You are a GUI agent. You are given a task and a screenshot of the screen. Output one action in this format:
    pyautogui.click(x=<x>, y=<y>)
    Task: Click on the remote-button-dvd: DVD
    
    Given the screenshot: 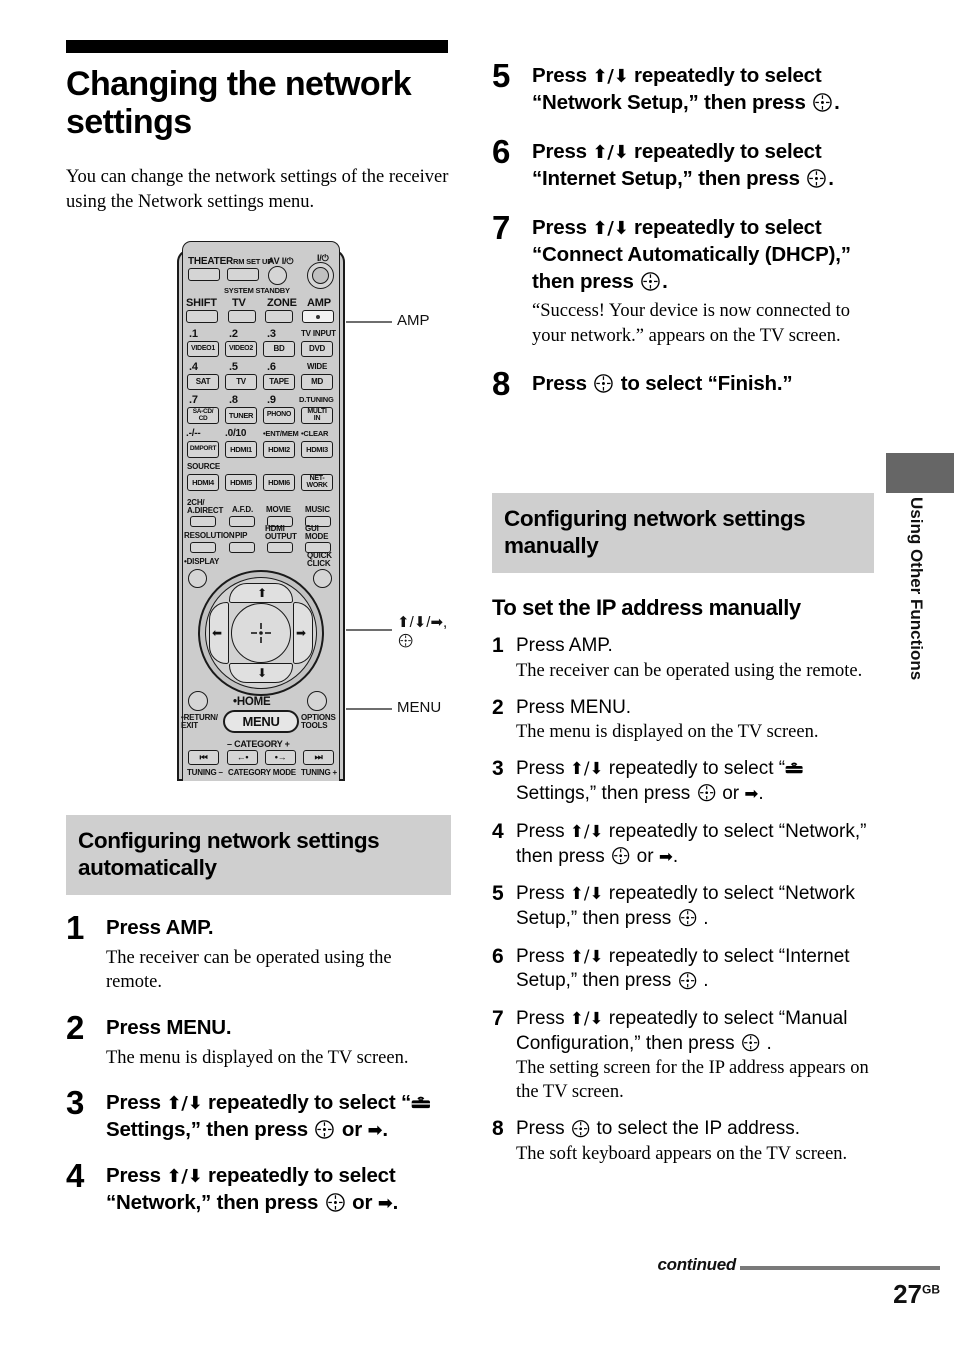 What is the action you would take?
    pyautogui.click(x=317, y=349)
    